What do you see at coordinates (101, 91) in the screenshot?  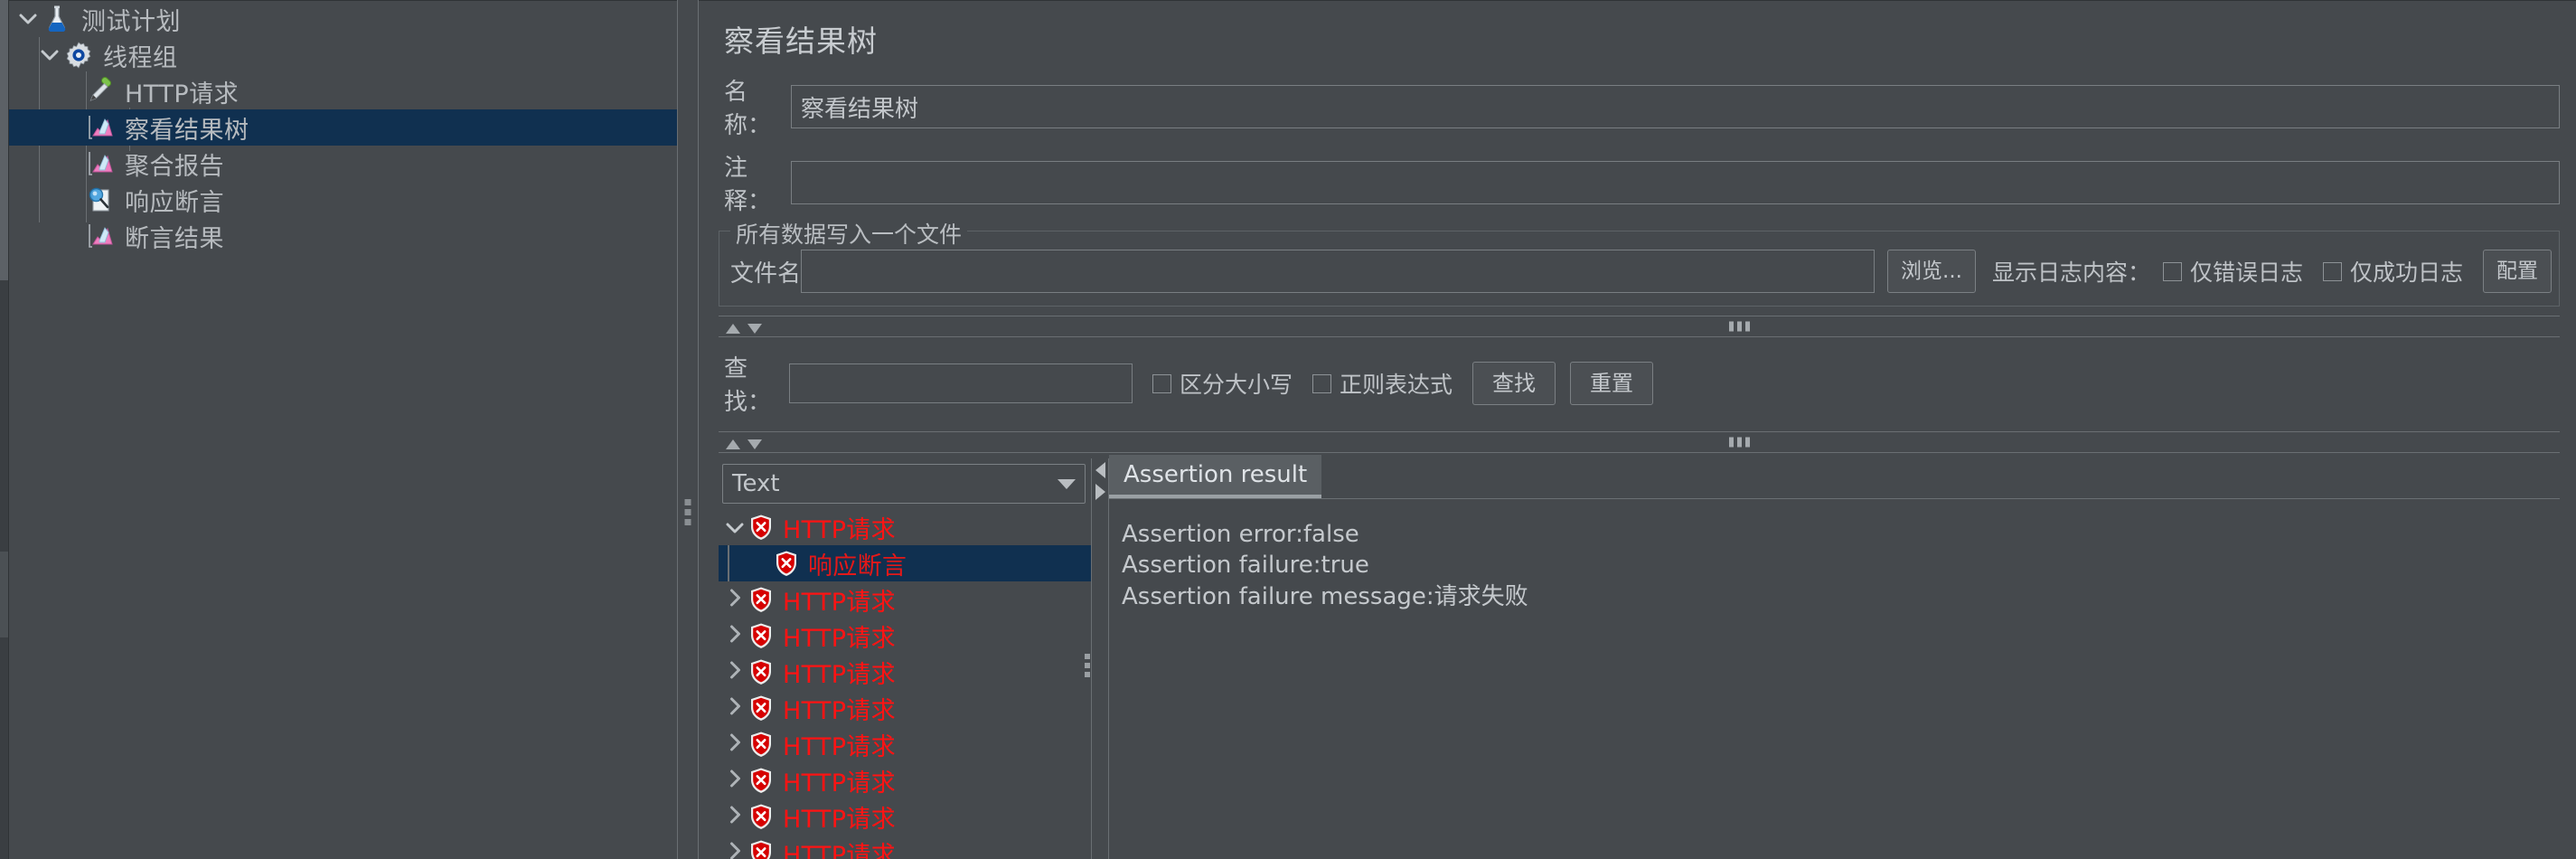 I see `pipette-icon` at bounding box center [101, 91].